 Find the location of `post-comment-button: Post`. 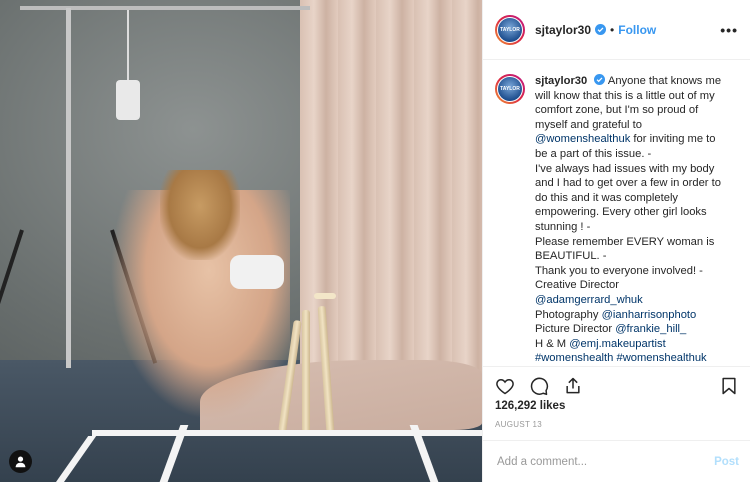

post-comment-button: Post is located at coordinates (726, 462).